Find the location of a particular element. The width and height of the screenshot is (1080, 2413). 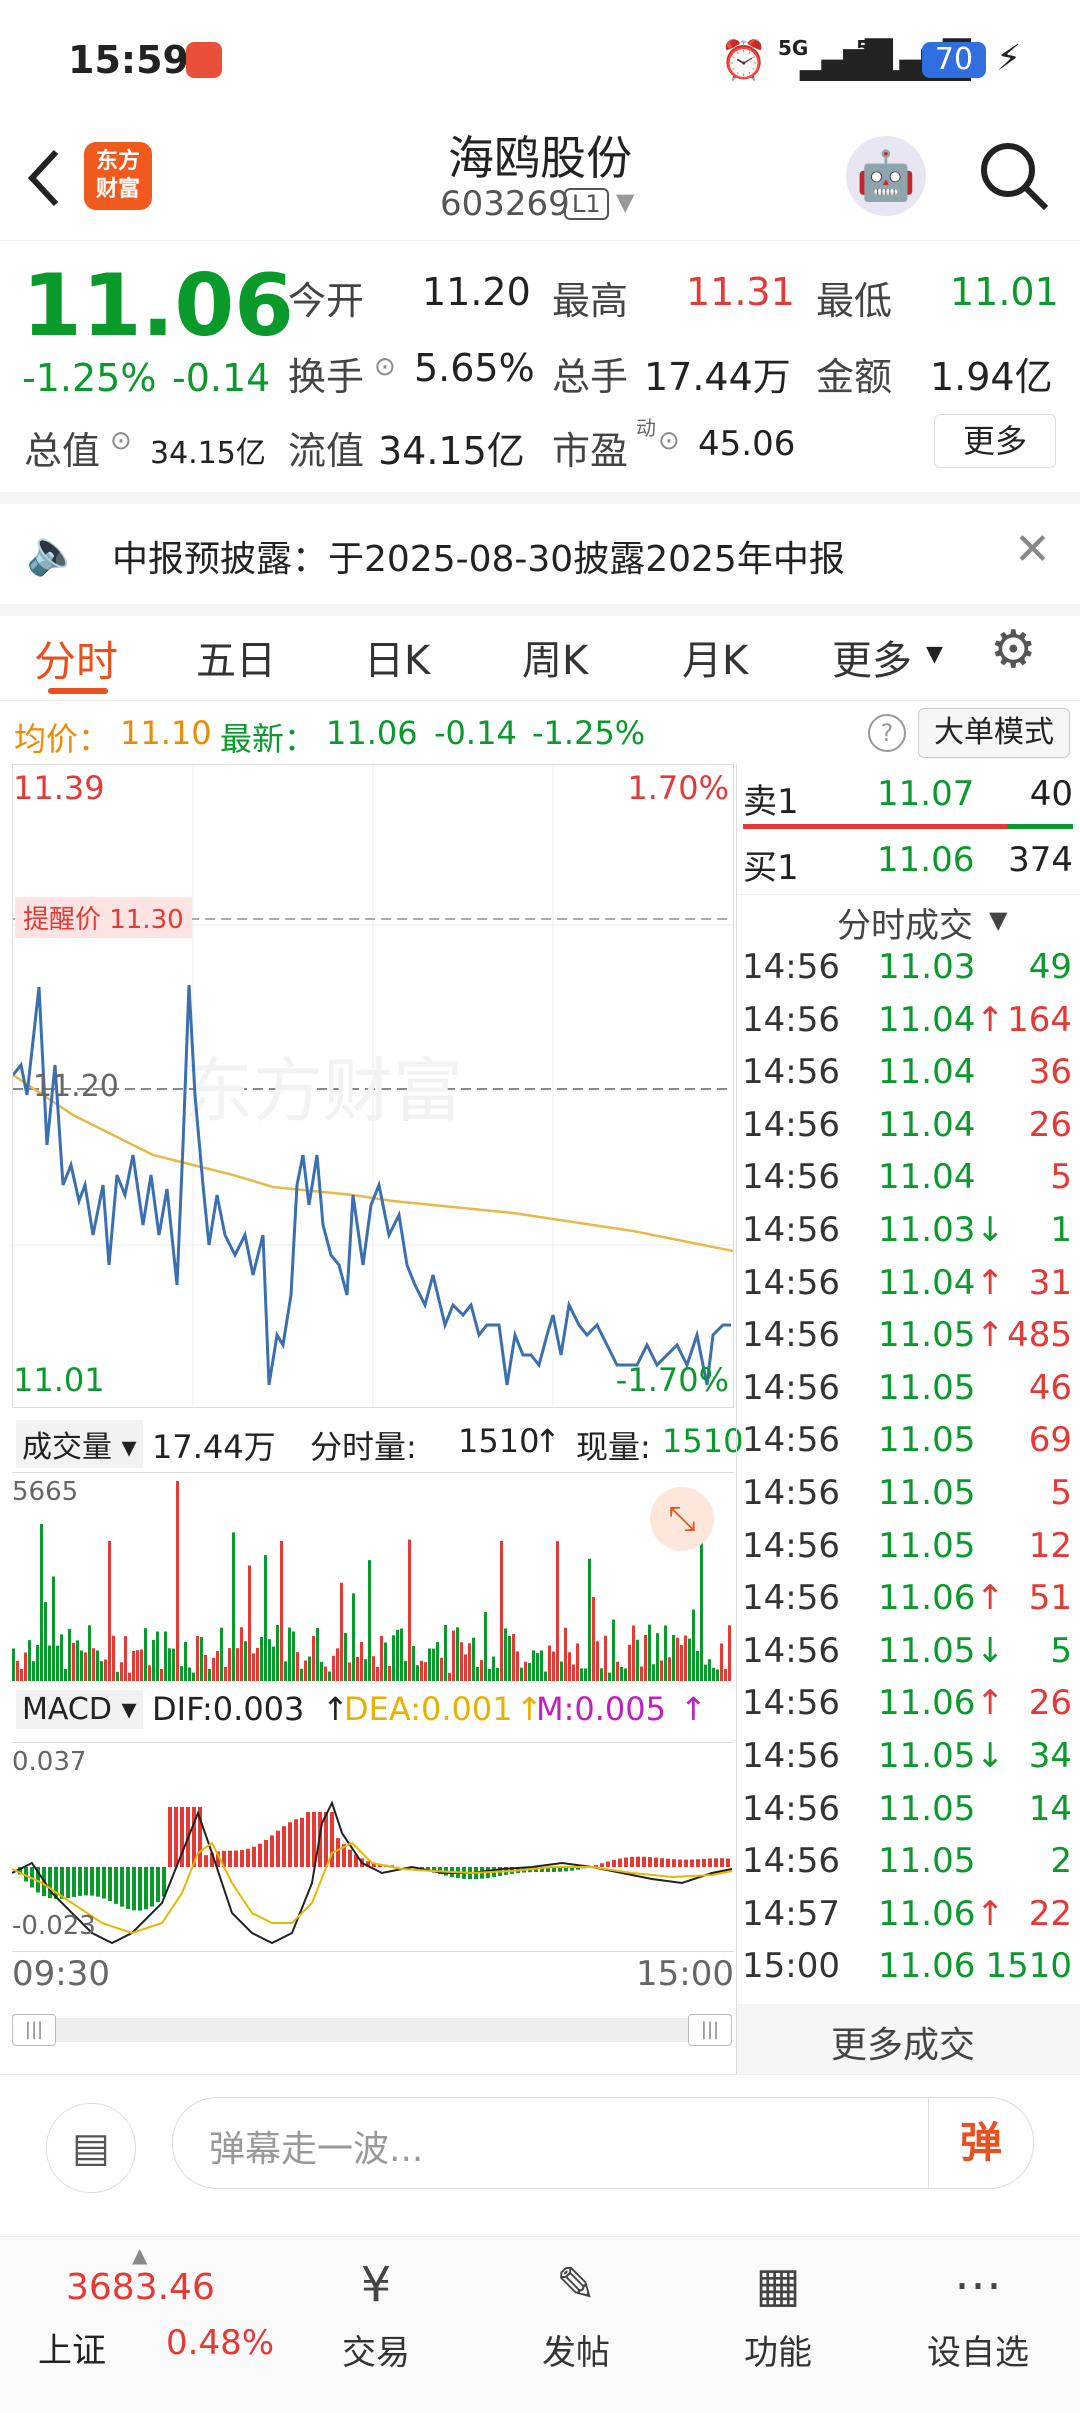

scroll-handle-right: ||| is located at coordinates (710, 2030).